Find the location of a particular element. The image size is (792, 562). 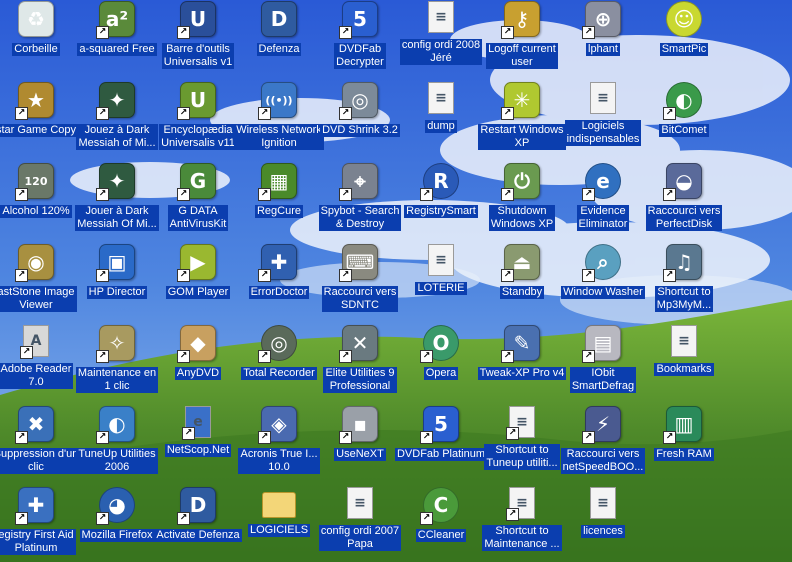

usenext-icon: ▪ ↗ is located at coordinates (358, 425).